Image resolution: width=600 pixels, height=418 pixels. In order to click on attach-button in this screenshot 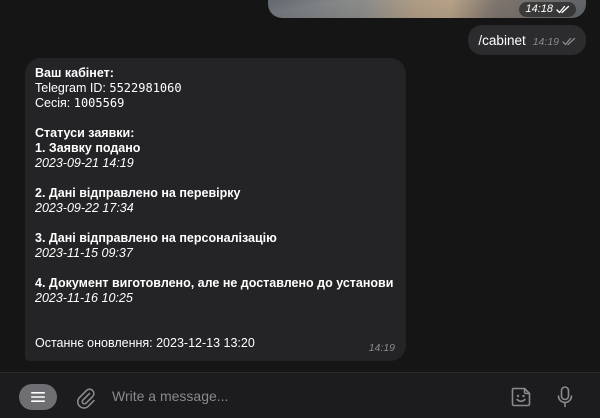, I will do `click(85, 397)`.